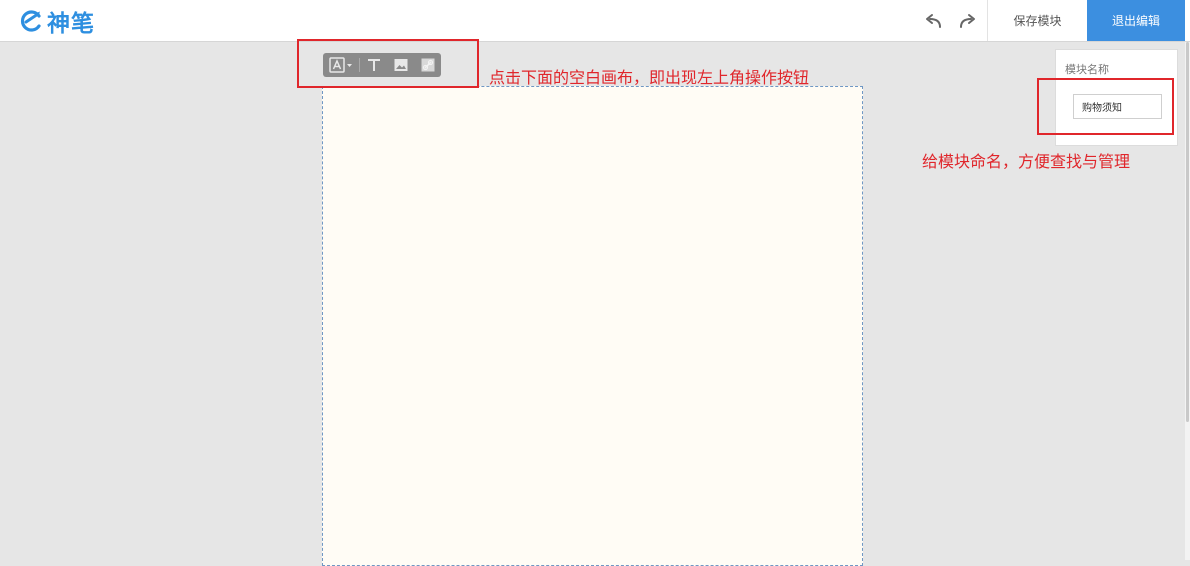 This screenshot has height=566, width=1190. What do you see at coordinates (388, 63) in the screenshot?
I see `toolbar-highlight-box` at bounding box center [388, 63].